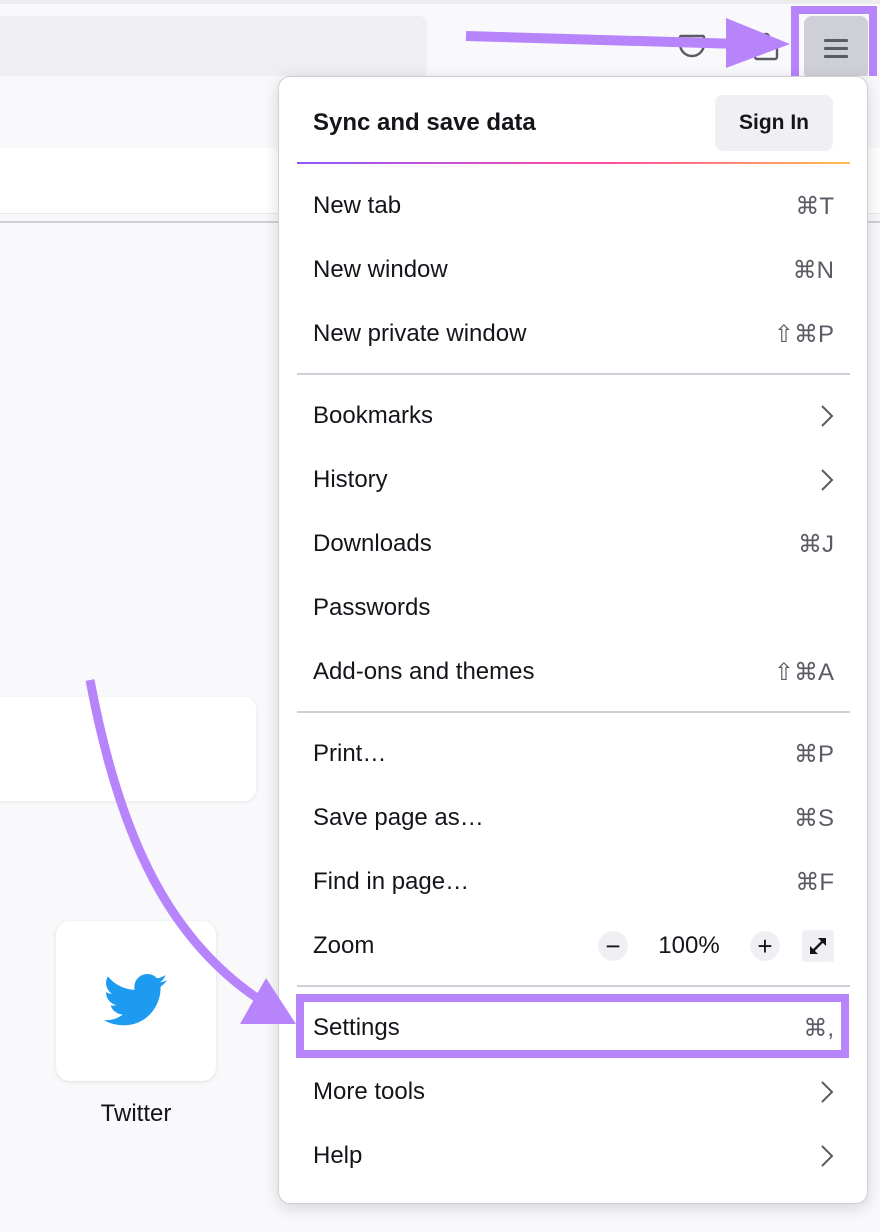 The width and height of the screenshot is (880, 1232). I want to click on shortcut-label: ⌘N, so click(813, 270).